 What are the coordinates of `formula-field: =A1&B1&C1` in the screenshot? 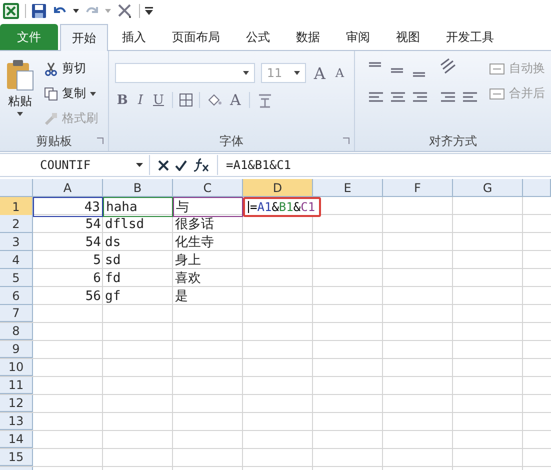 It's located at (255, 165).